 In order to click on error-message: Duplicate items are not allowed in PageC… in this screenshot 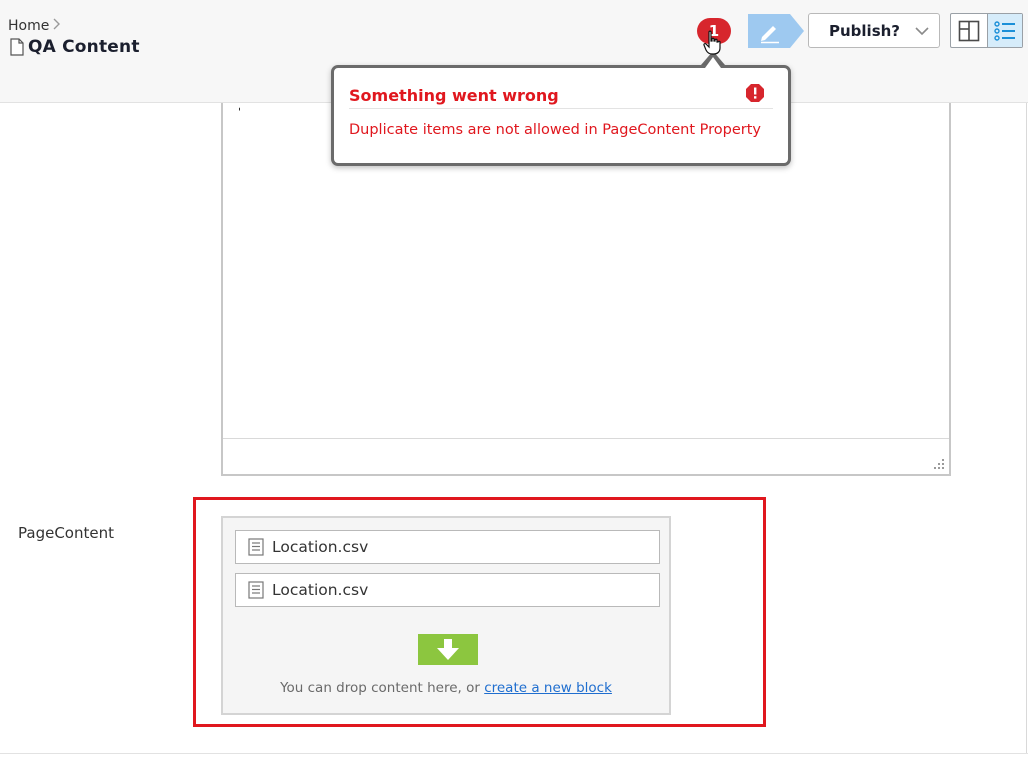, I will do `click(555, 130)`.